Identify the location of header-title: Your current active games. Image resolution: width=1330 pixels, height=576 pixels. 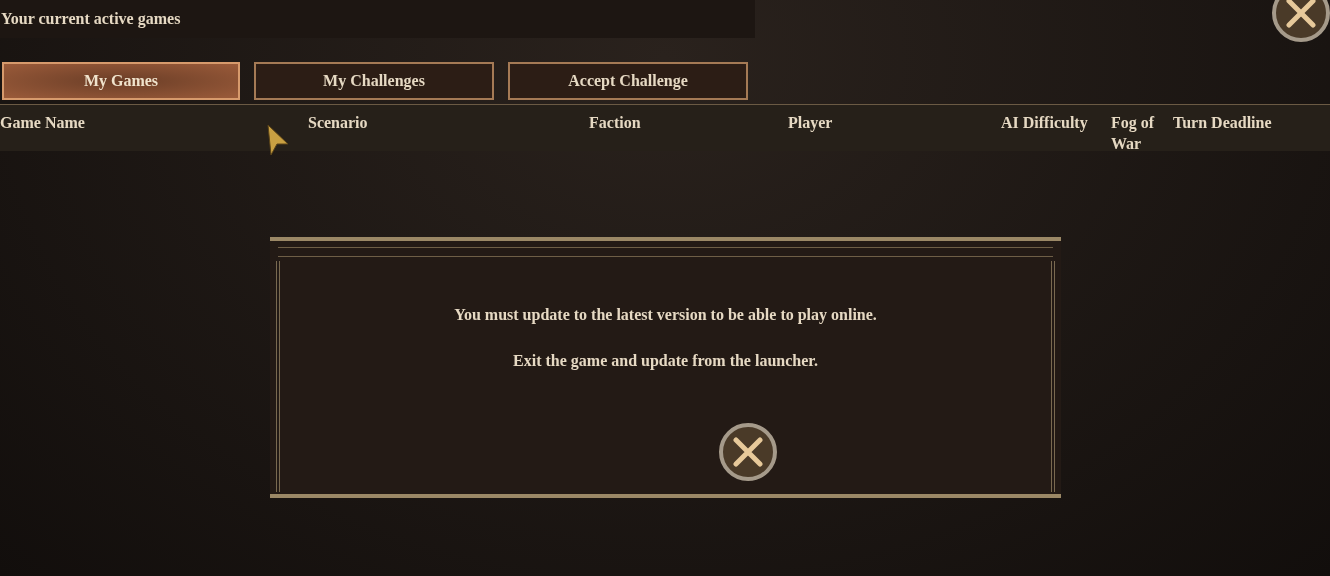
(90, 19).